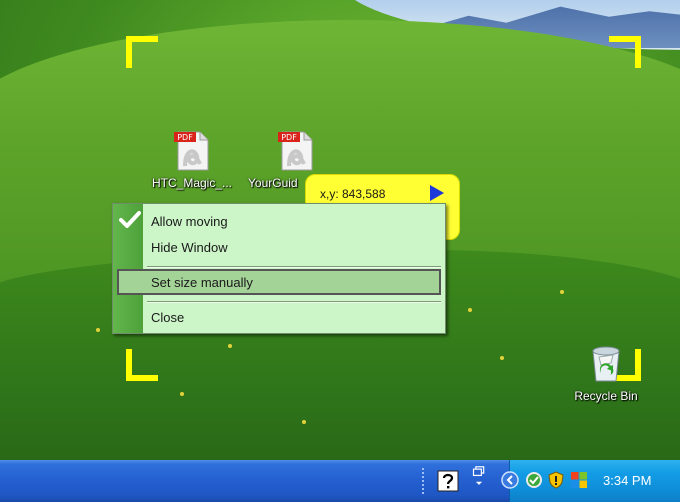  What do you see at coordinates (142, 52) in the screenshot?
I see `capture-corner-top-left` at bounding box center [142, 52].